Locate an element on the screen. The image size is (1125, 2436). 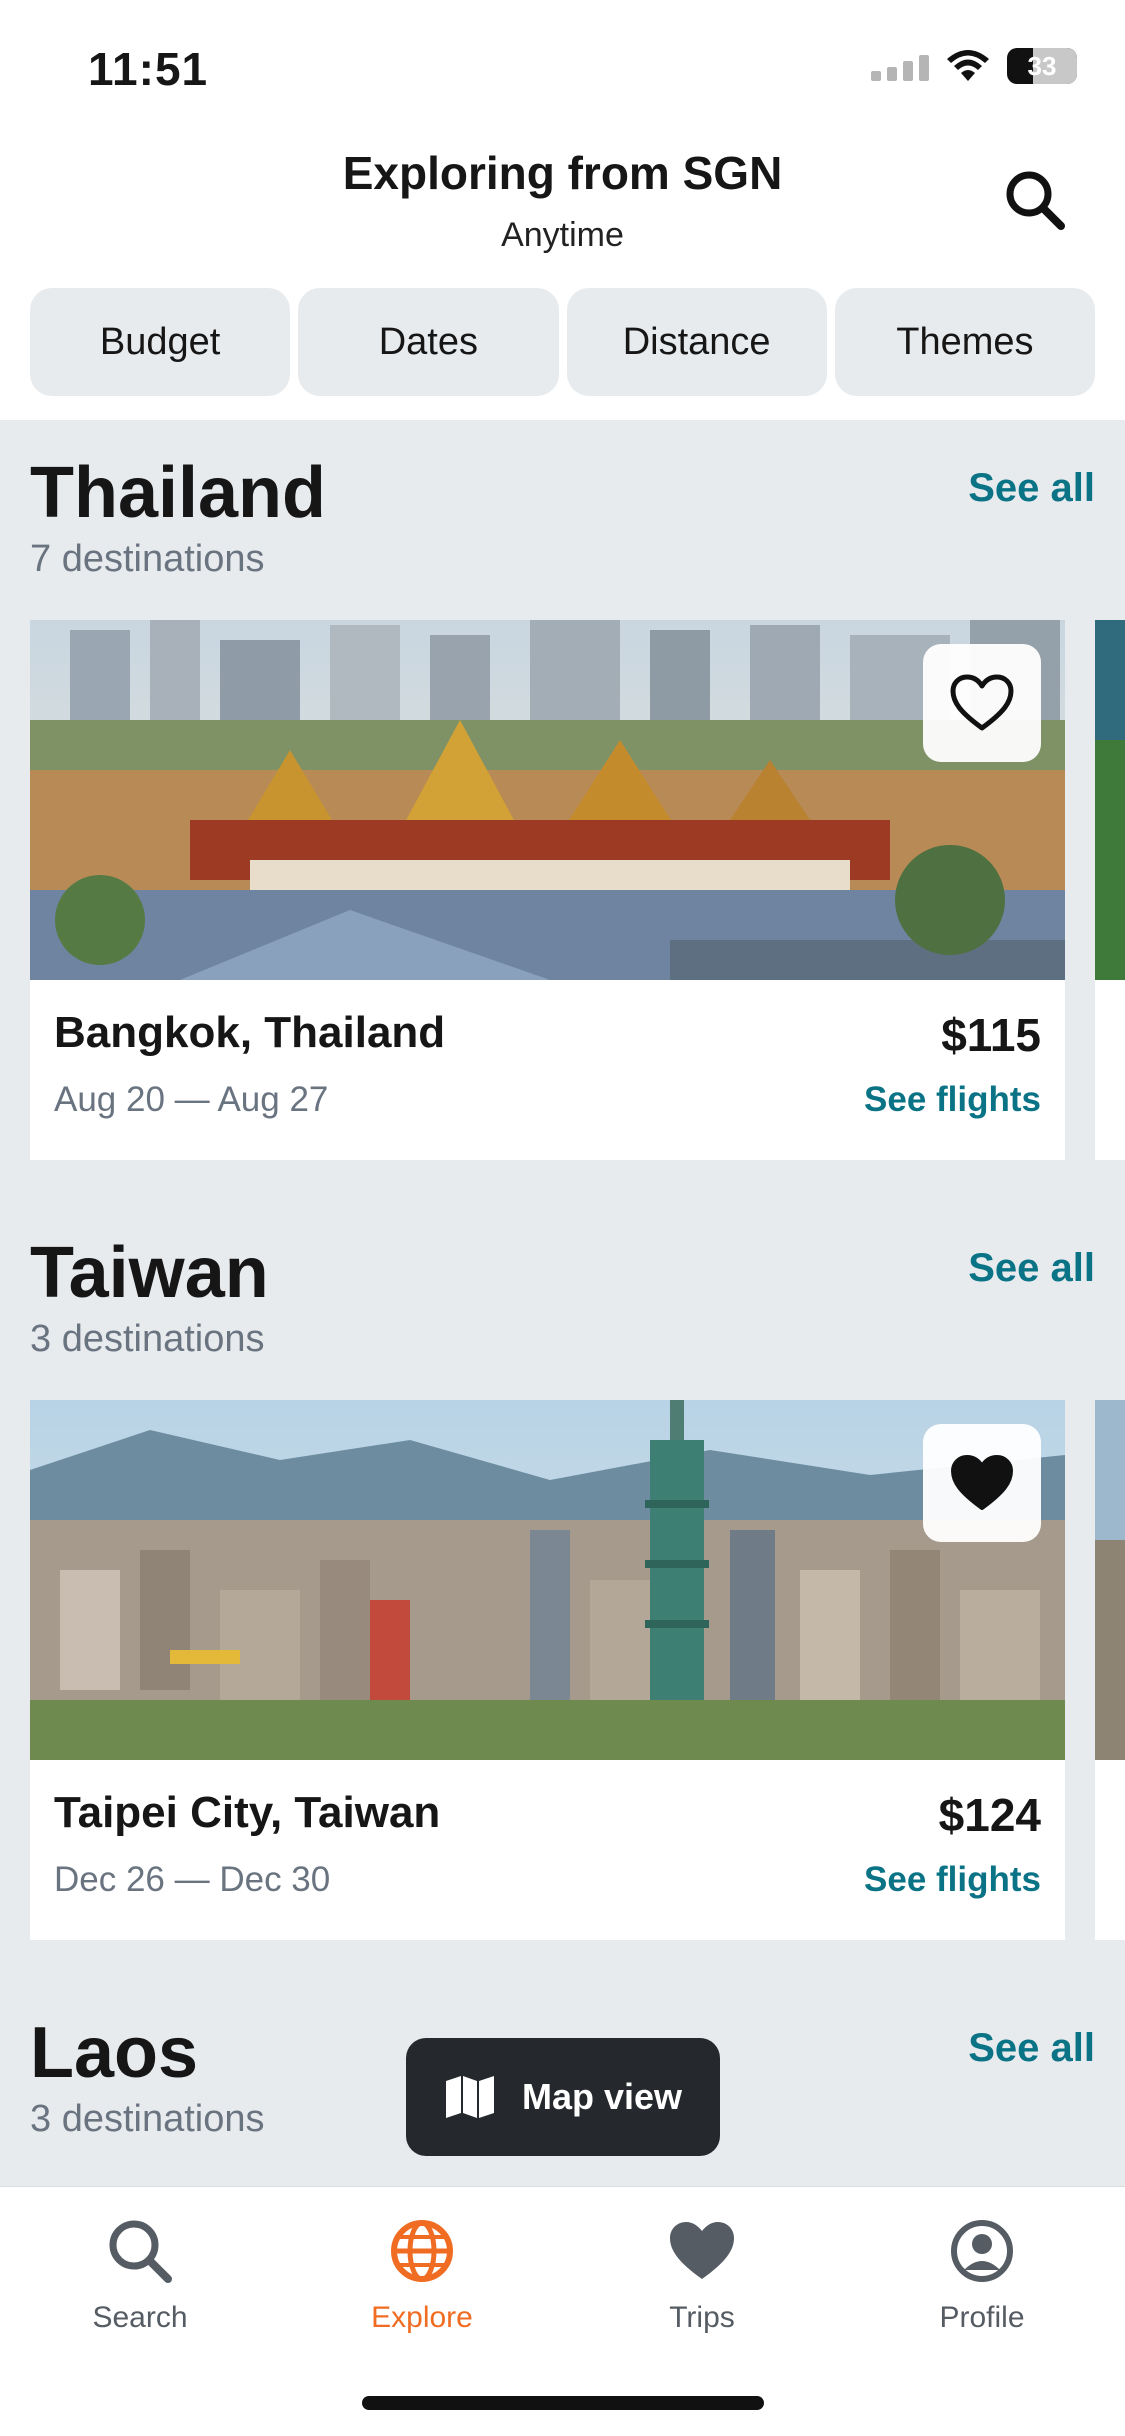
nav-profile: Profile is located at coordinates (982, 2273).